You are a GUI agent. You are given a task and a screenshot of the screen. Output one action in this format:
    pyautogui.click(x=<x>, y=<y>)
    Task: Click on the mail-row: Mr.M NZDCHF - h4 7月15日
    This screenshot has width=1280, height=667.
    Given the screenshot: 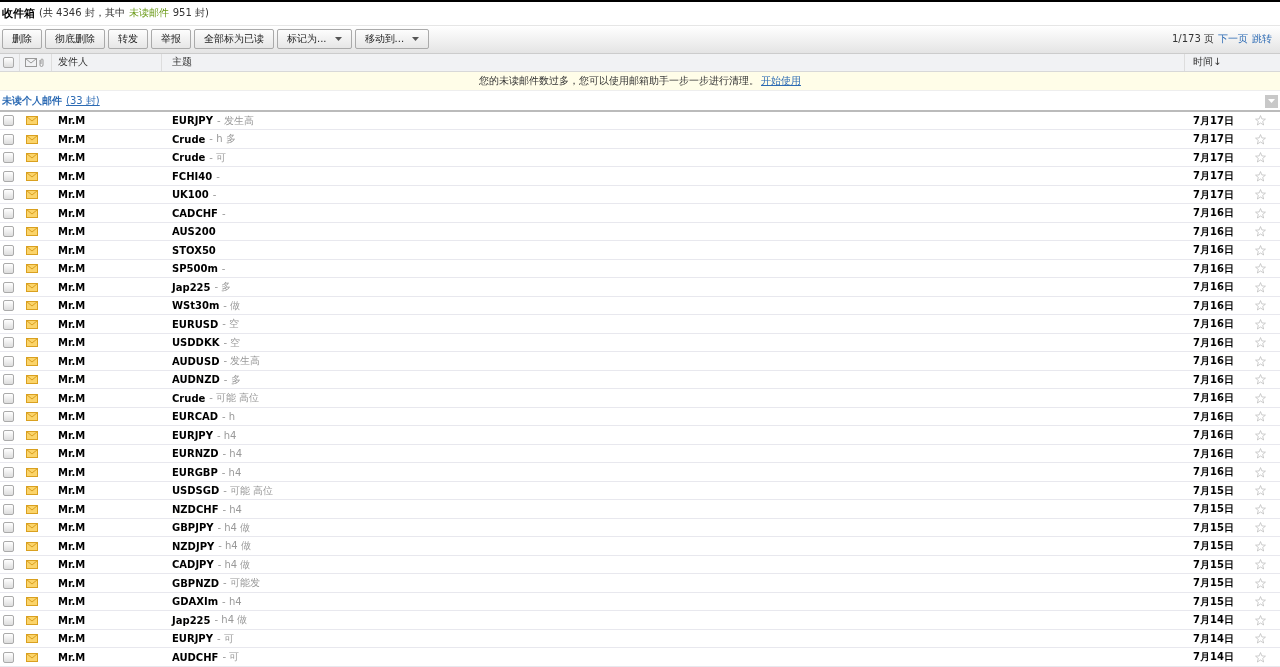 What is the action you would take?
    pyautogui.click(x=640, y=509)
    